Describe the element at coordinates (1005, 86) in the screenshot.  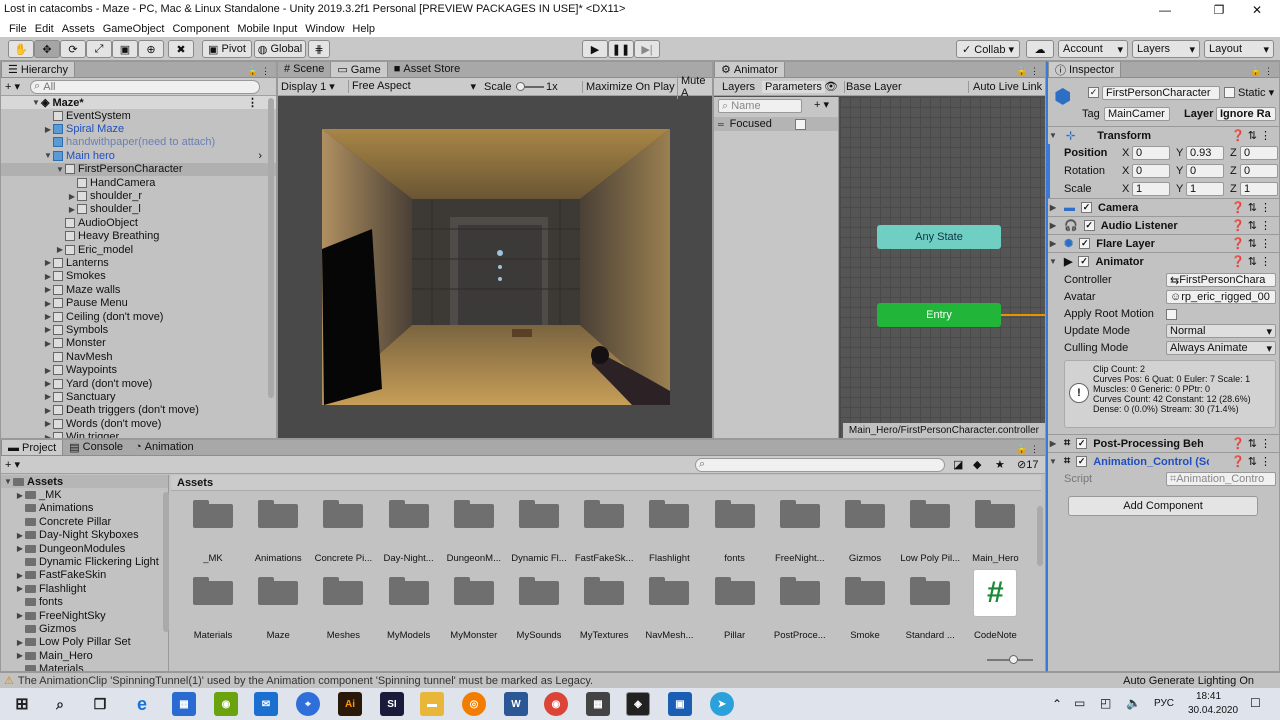
I see `auto-live-link-toggle: Auto Live Link` at that location.